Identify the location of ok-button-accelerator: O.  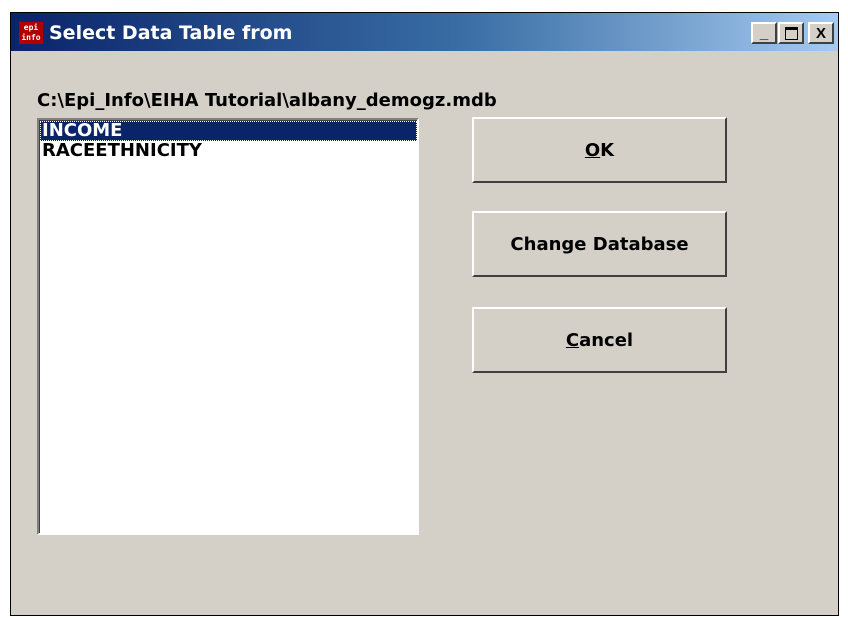
(592, 150).